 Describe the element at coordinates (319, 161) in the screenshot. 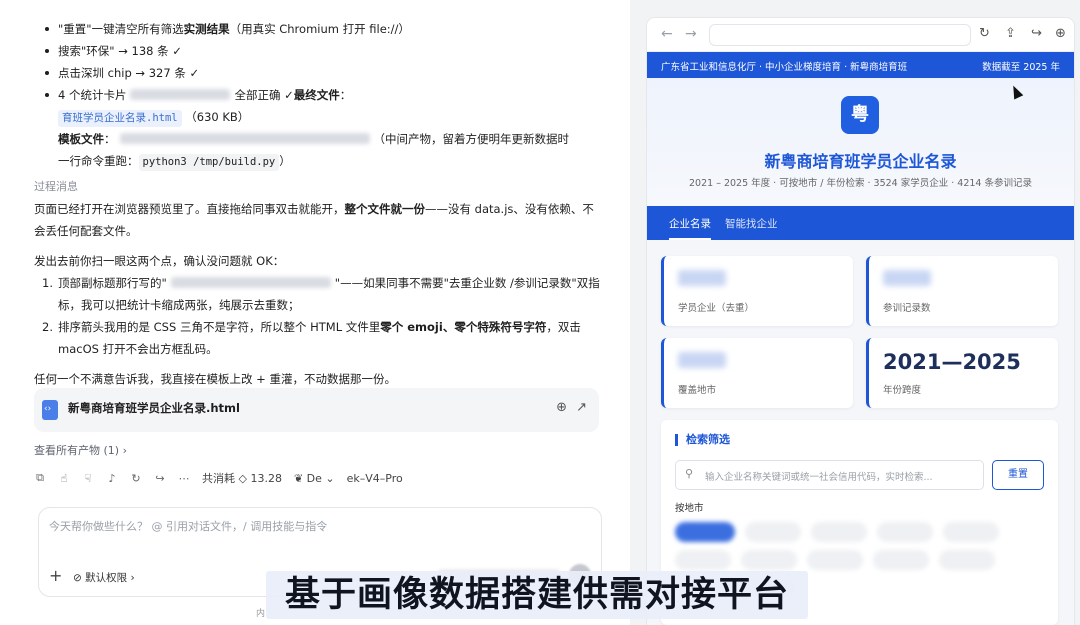

I see `rerun-line: 一行命令重跑： python3 /tmp/build.py）` at that location.